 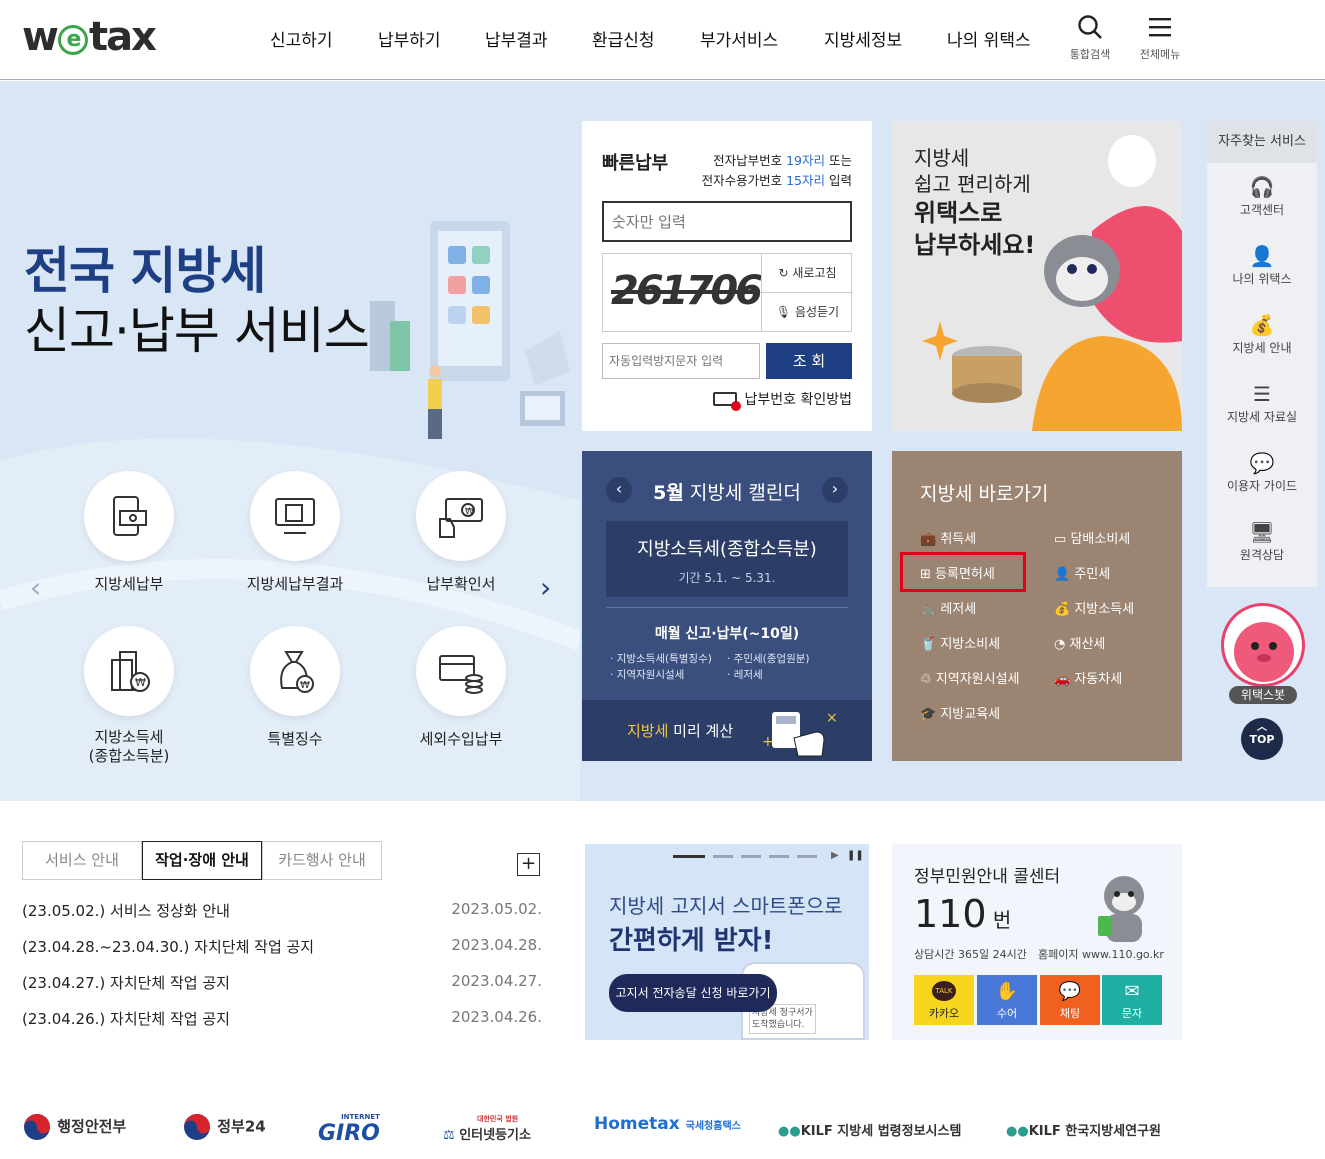 What do you see at coordinates (693, 993) in the screenshot?
I see `e-bill-apply-button: 고지서 전자송달 신청 바로가기` at bounding box center [693, 993].